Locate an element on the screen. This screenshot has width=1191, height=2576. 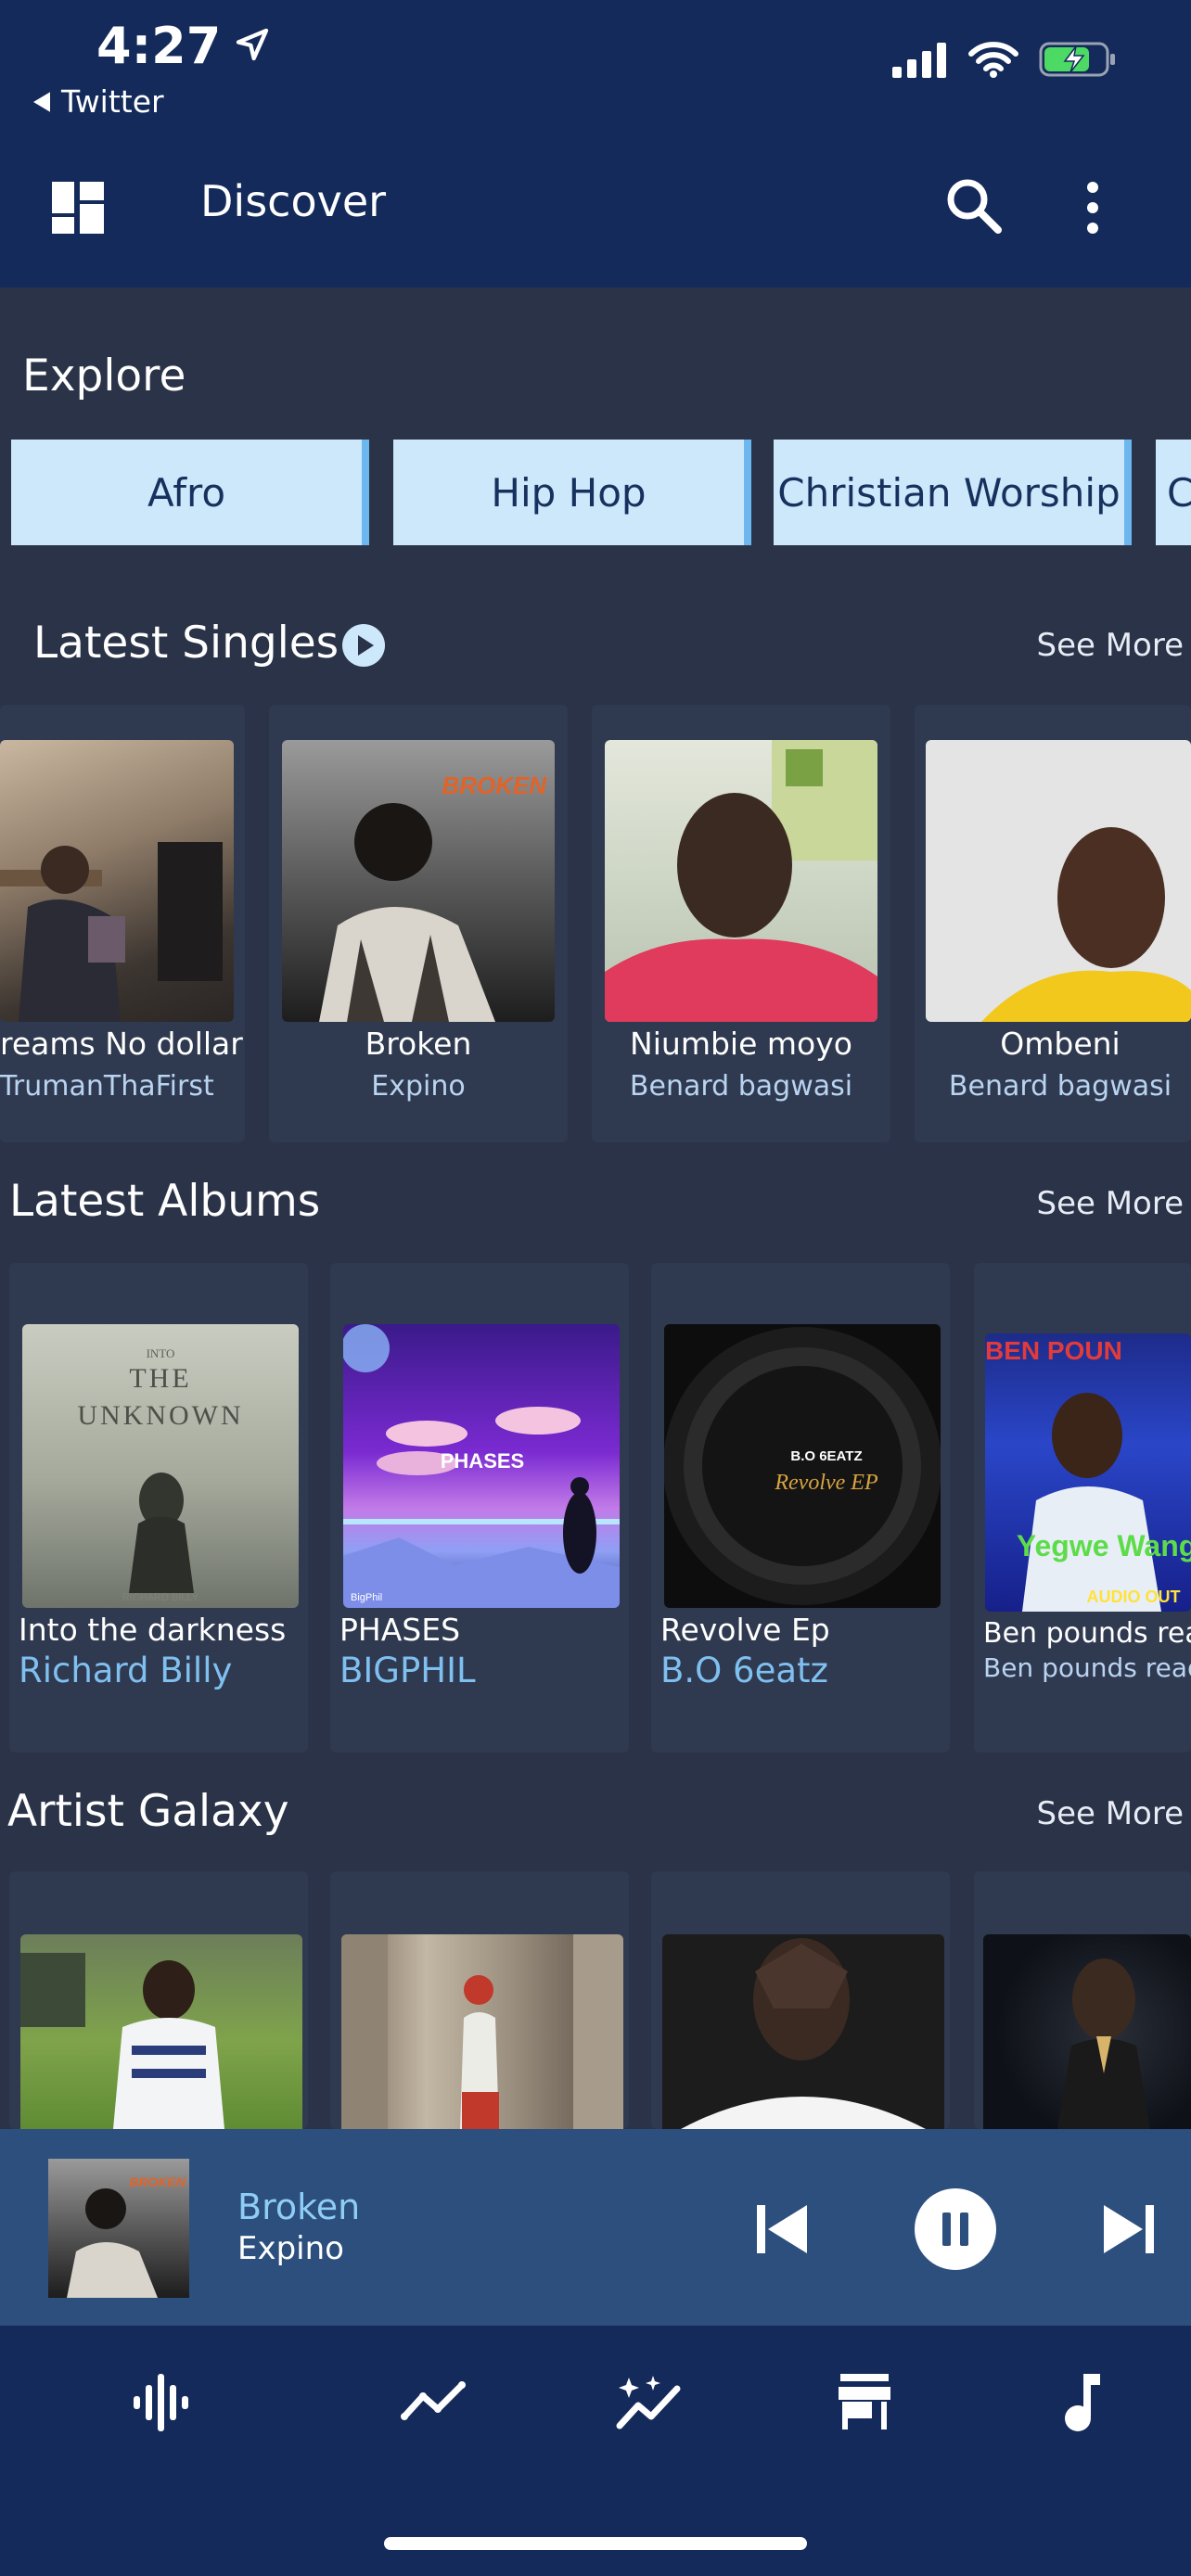
nav-auto-graph-sparkle-icon is located at coordinates (649, 2405).